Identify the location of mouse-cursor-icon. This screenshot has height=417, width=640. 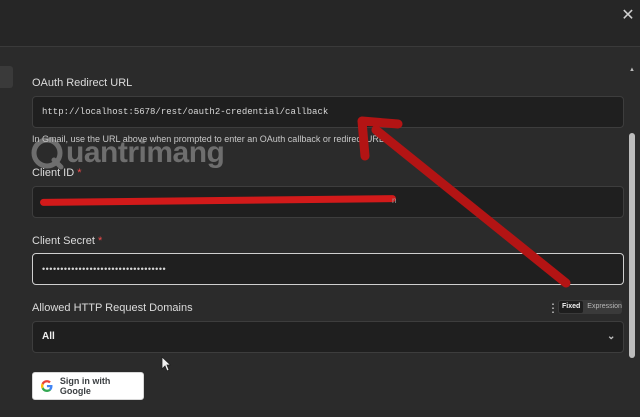
(166, 364).